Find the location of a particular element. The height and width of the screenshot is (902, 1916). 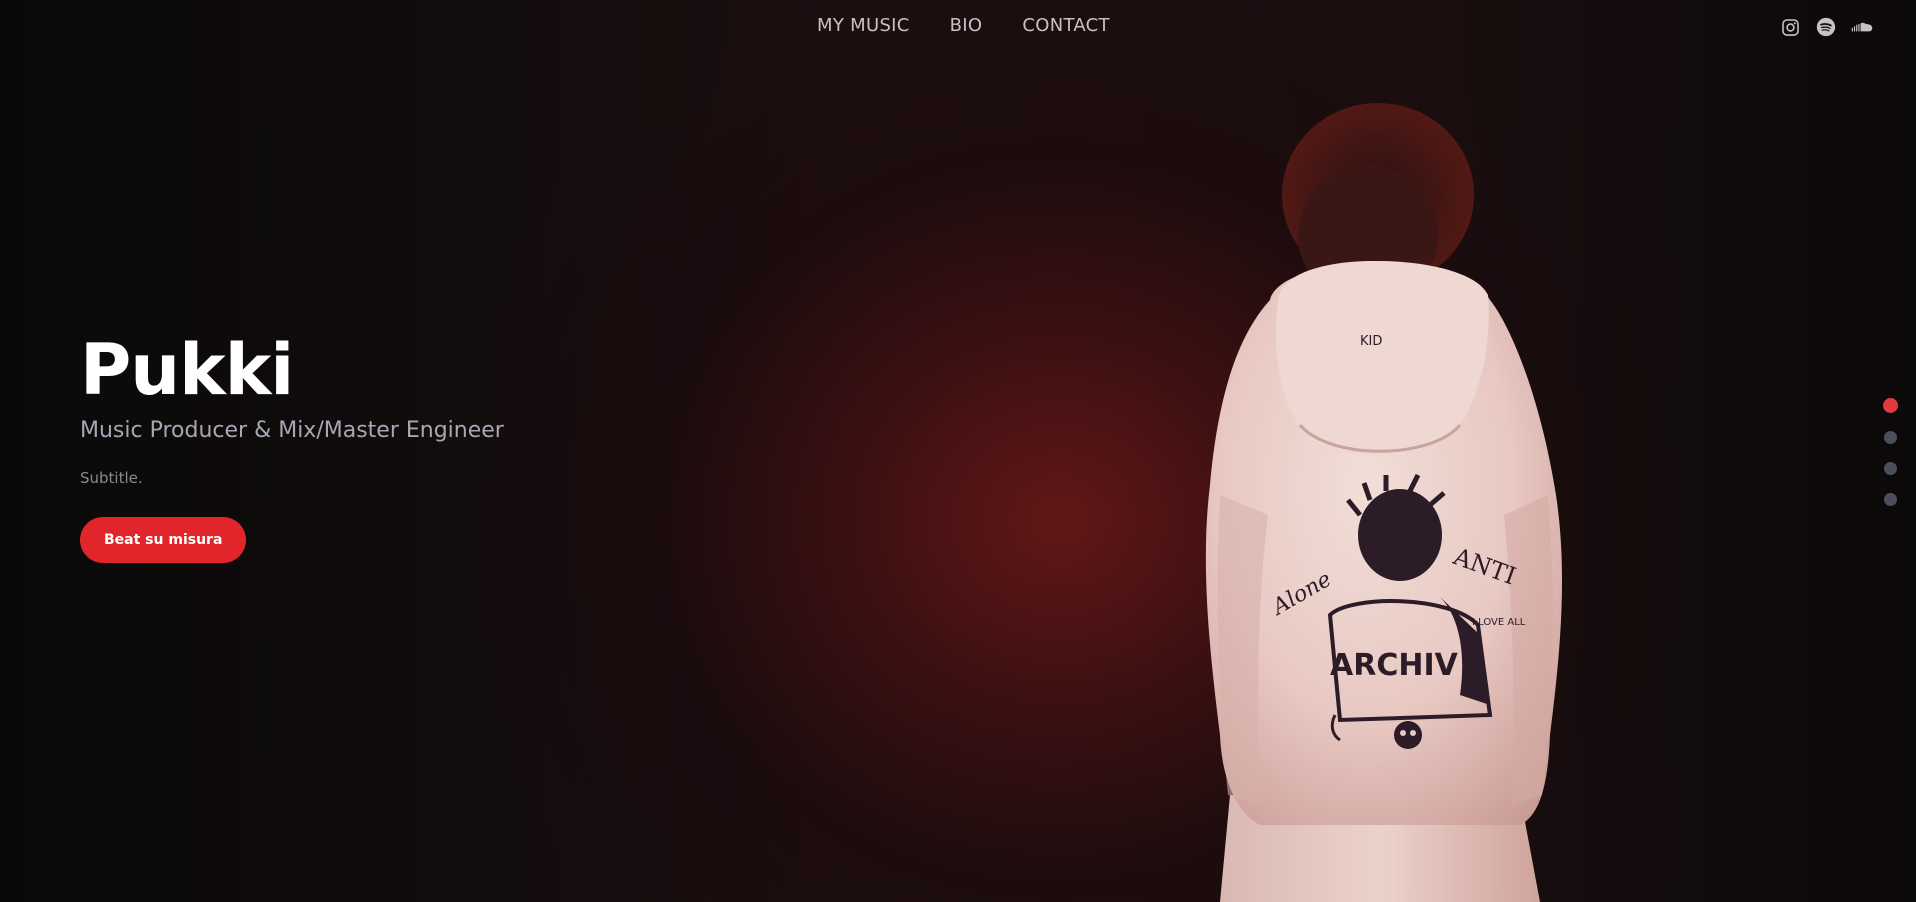

nav-links: MY MUSIC BIO CONTACT is located at coordinates (963, 25).